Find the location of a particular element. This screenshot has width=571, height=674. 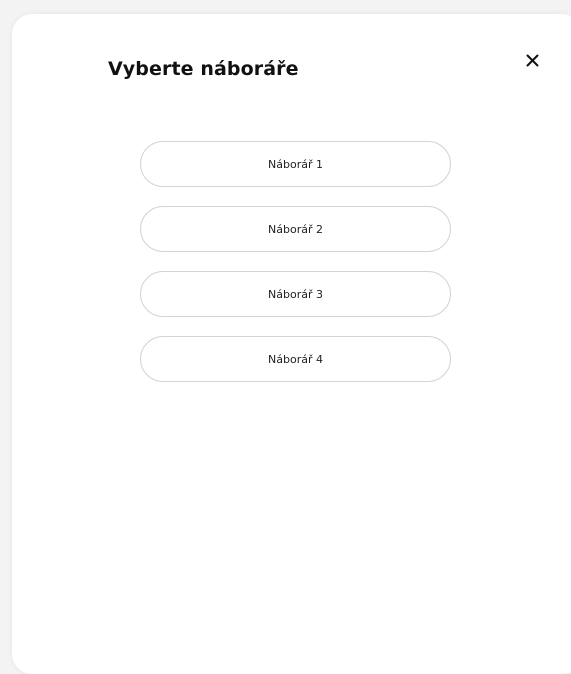

recruiter-option-2: Náborář 2 is located at coordinates (295, 229).